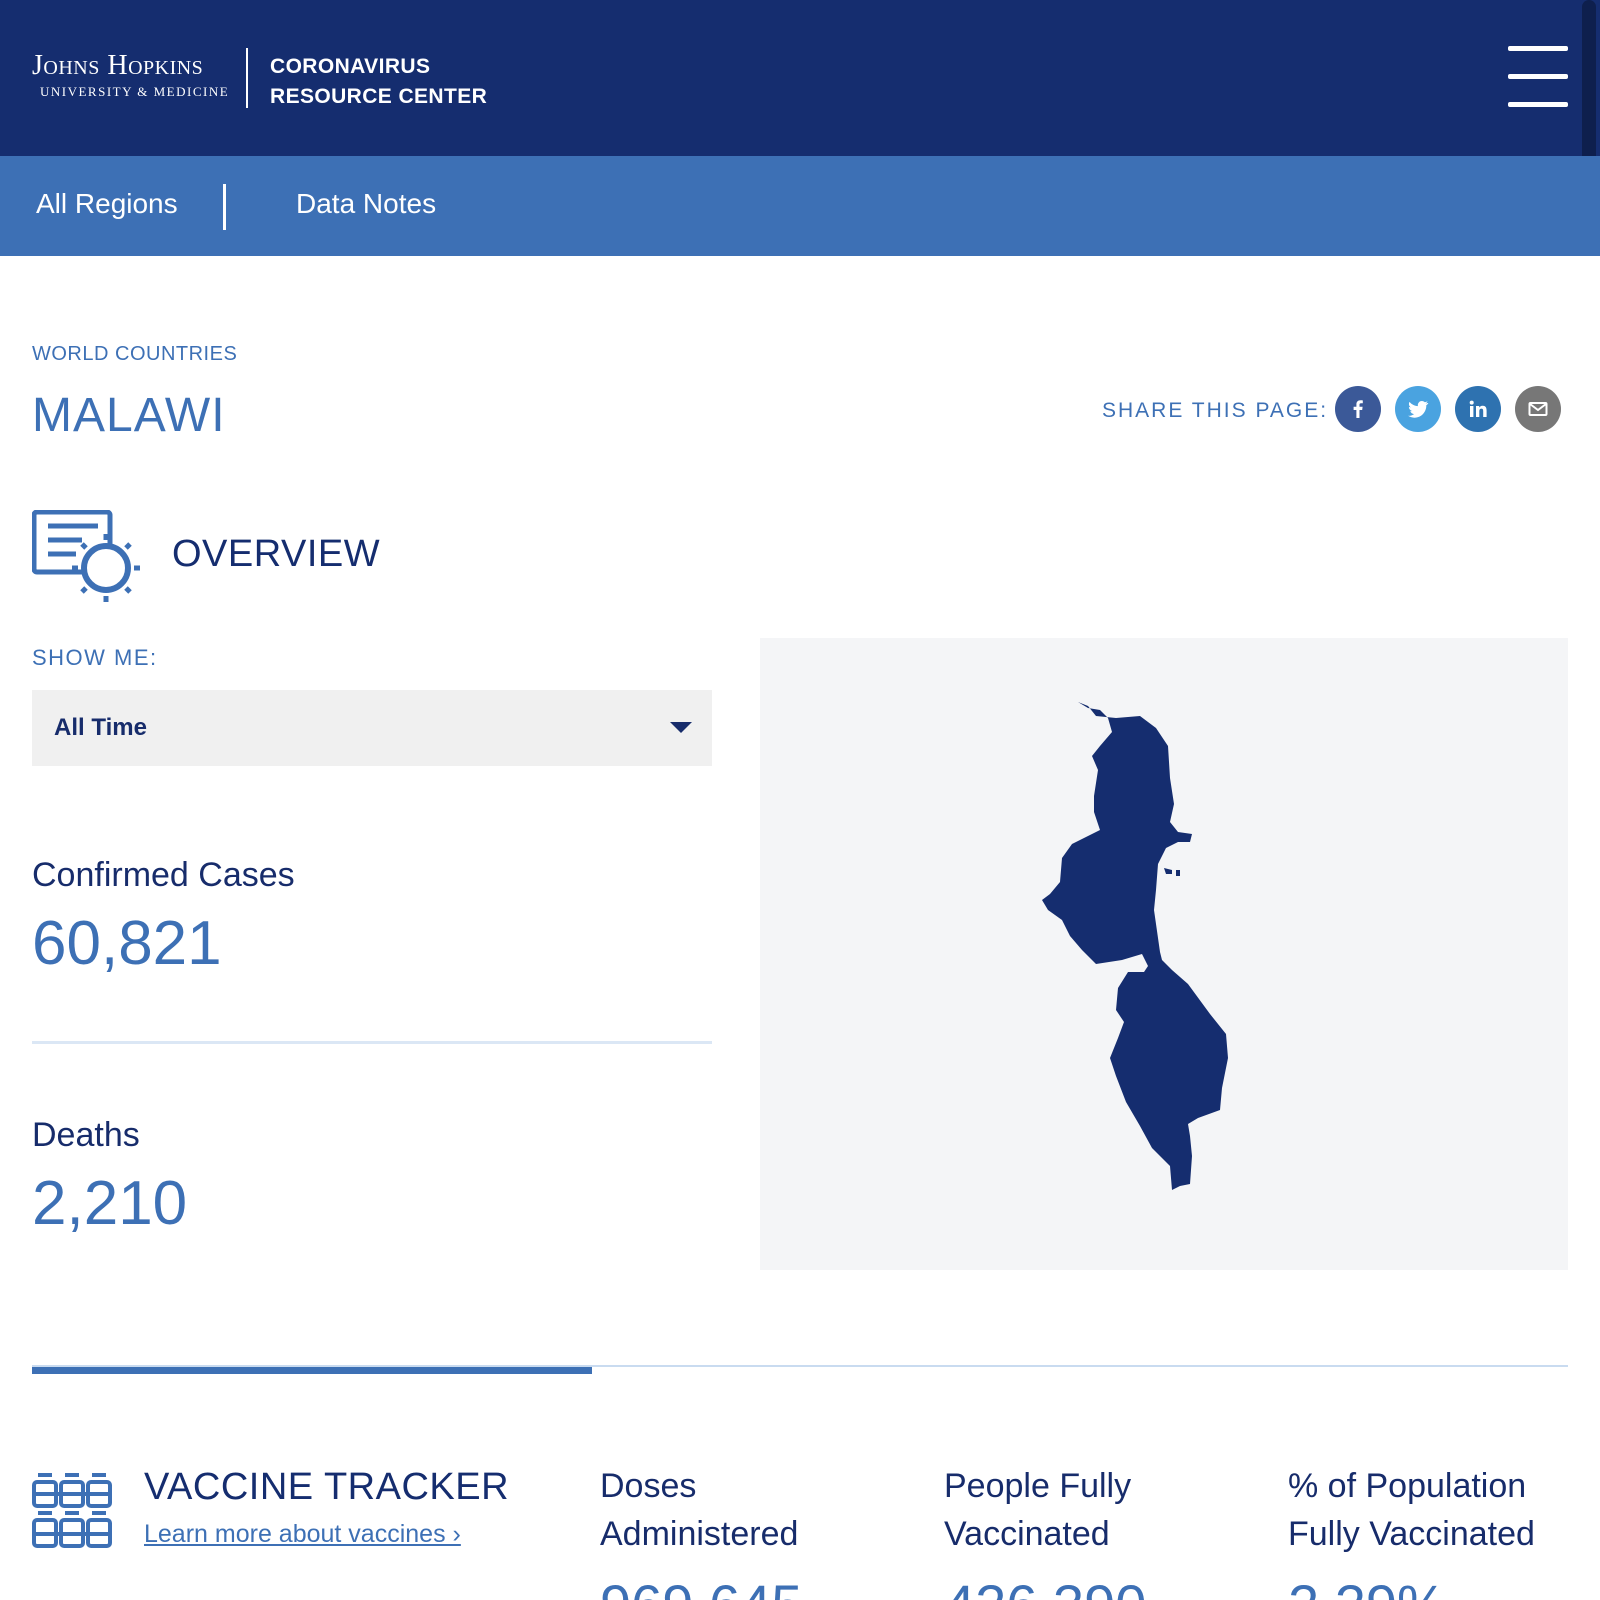 The height and width of the screenshot is (1600, 1600). Describe the element at coordinates (1027, 1534) in the screenshot. I see `stat-label-line2: Vaccinated` at that location.